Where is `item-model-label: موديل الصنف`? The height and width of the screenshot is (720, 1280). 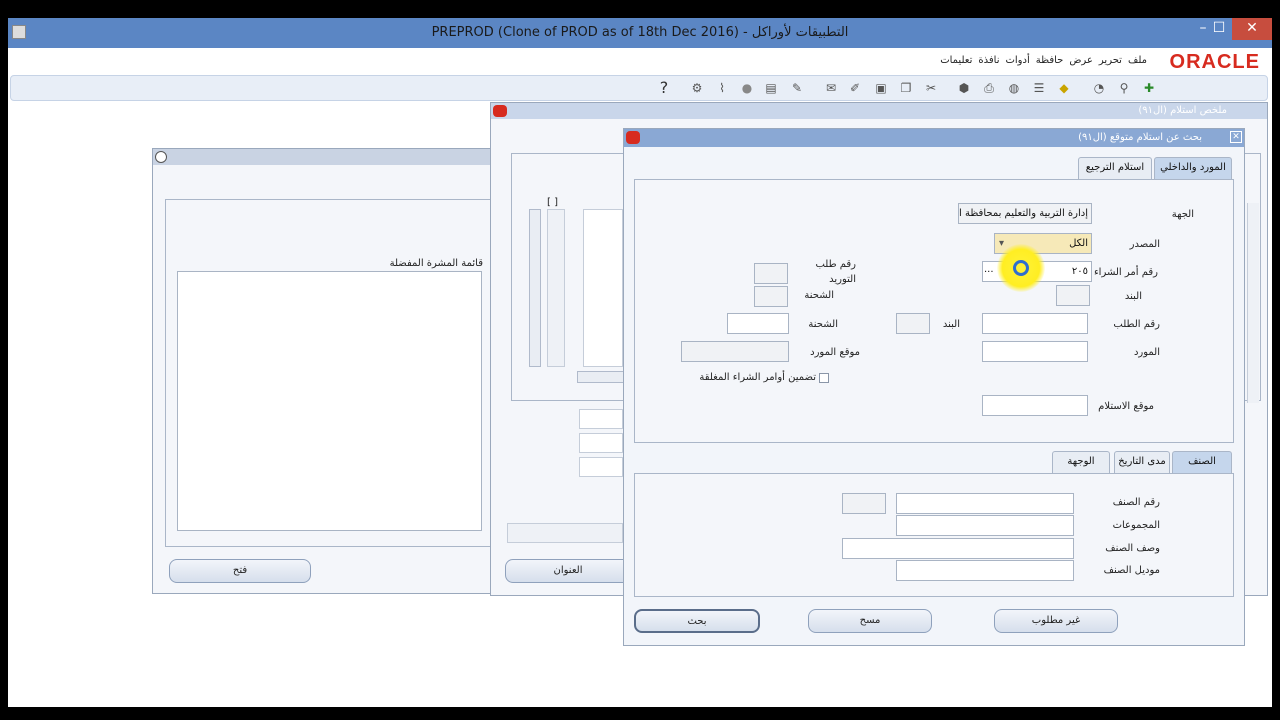
item-model-label: موديل الصنف is located at coordinates (1131, 570).